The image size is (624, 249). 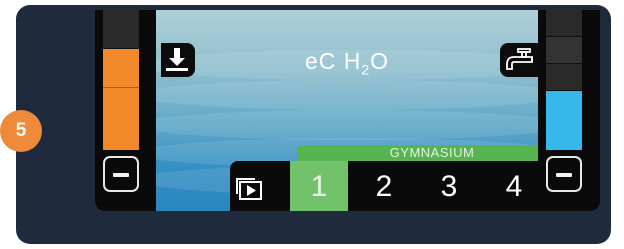 I want to click on download-button, so click(x=178, y=60).